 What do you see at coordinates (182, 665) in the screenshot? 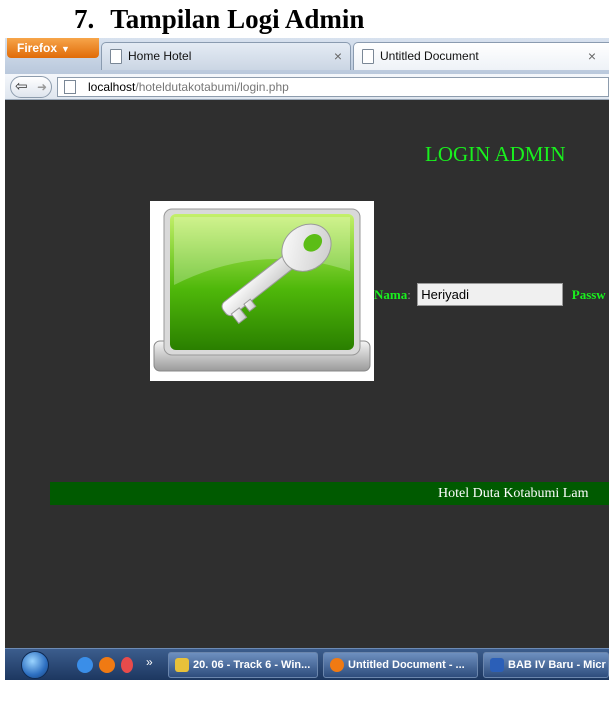
I see `winamp-icon` at bounding box center [182, 665].